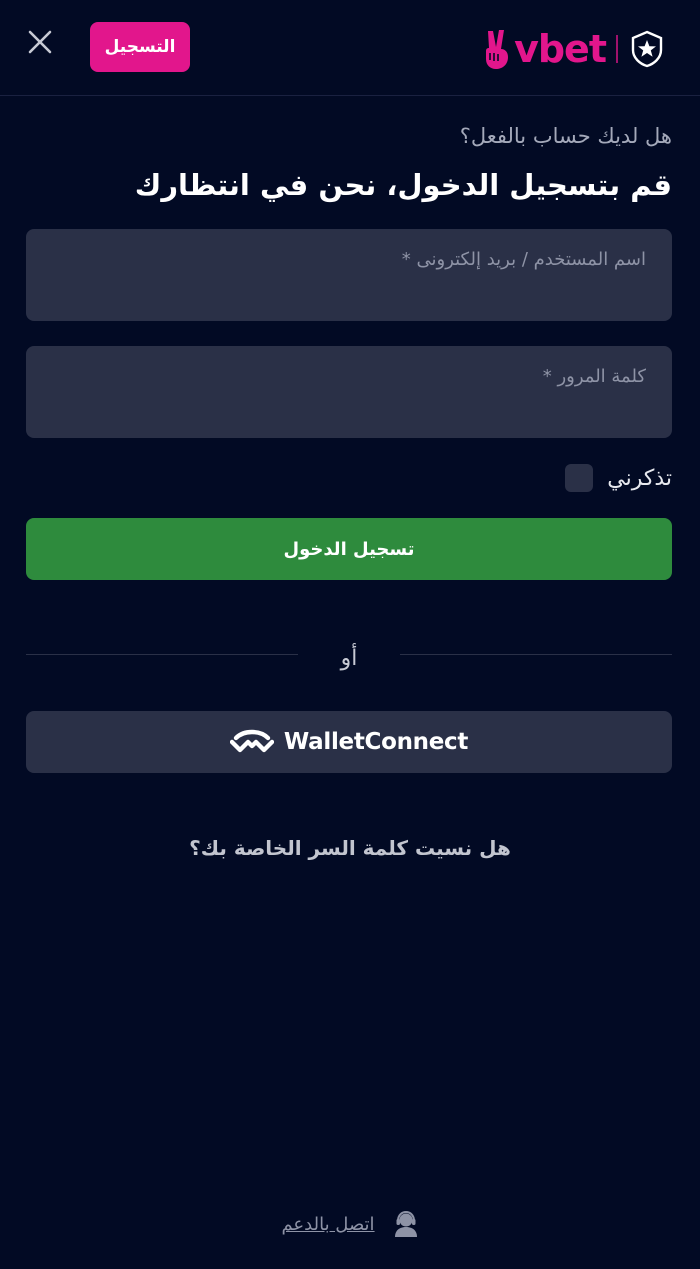  What do you see at coordinates (162, 654) in the screenshot?
I see `separator-line-left` at bounding box center [162, 654].